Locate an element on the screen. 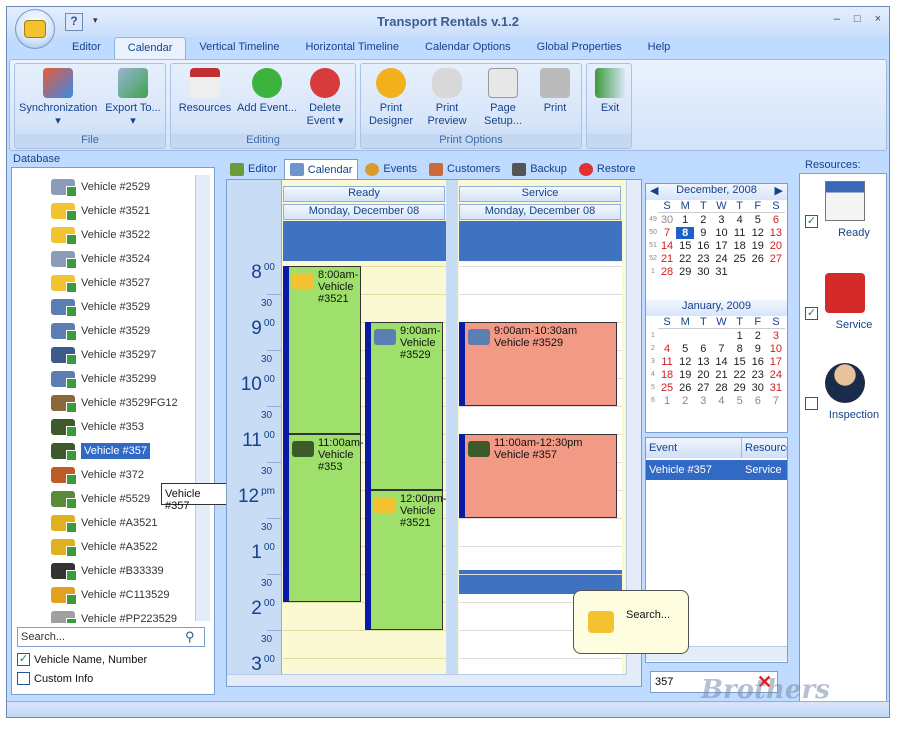 This screenshot has height=730, width=904. print-preview-button: Print Preview is located at coordinates (447, 98).